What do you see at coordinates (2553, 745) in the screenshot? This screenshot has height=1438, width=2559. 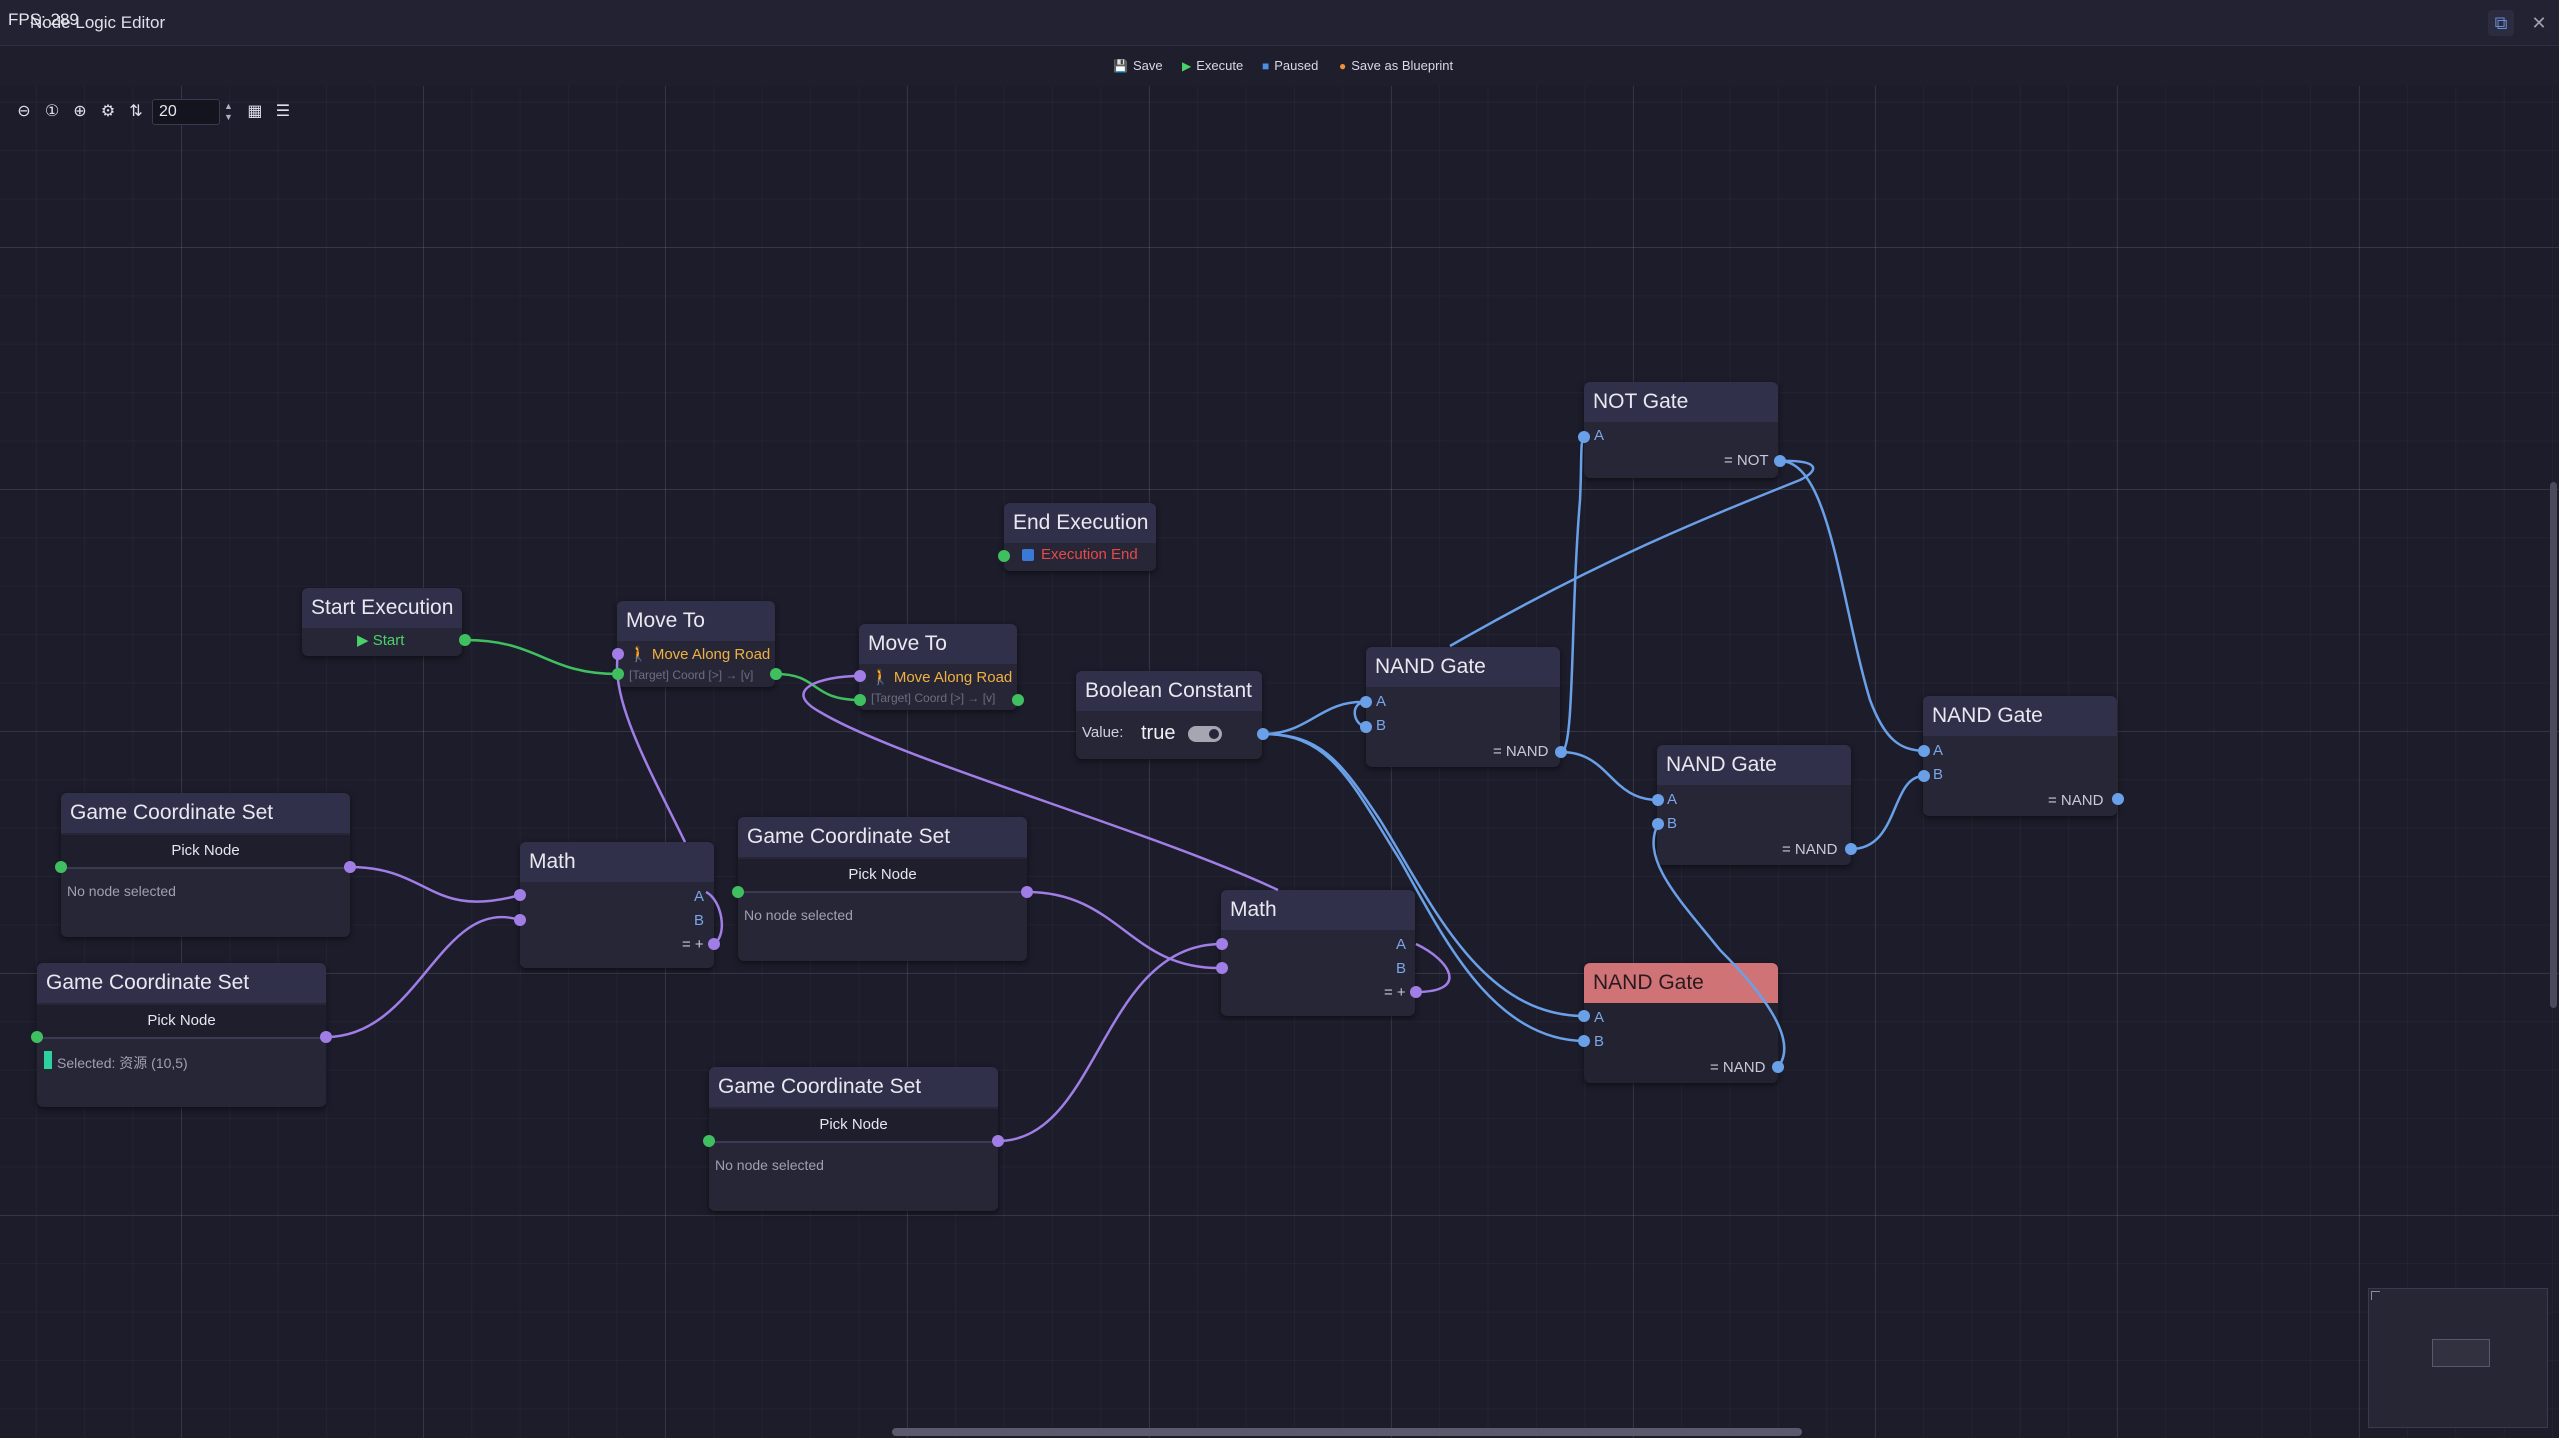 I see `vertical-scrollbar` at bounding box center [2553, 745].